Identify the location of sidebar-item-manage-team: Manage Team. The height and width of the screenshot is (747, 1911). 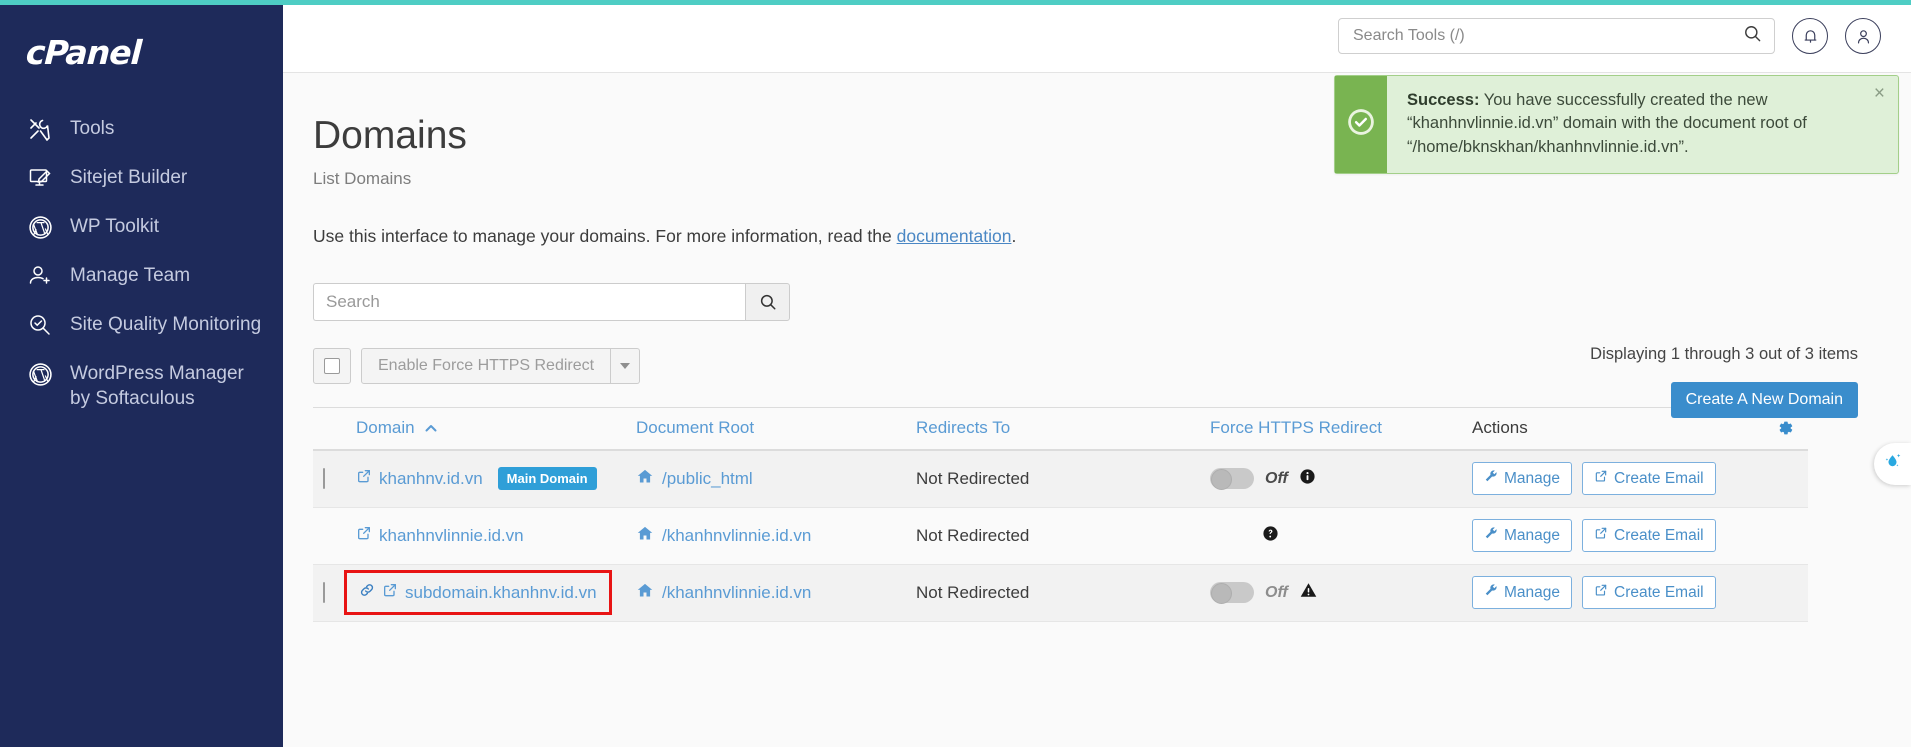
(141, 275).